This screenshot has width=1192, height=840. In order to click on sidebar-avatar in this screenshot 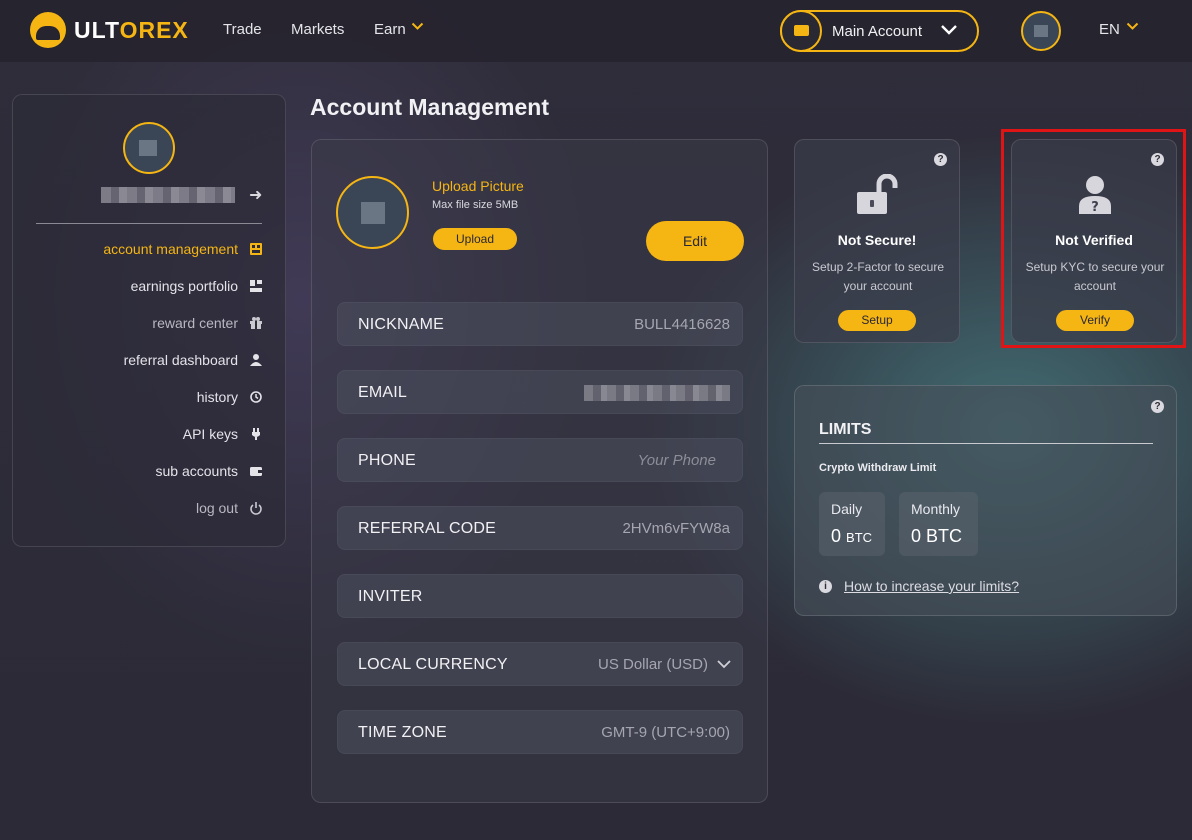, I will do `click(149, 148)`.